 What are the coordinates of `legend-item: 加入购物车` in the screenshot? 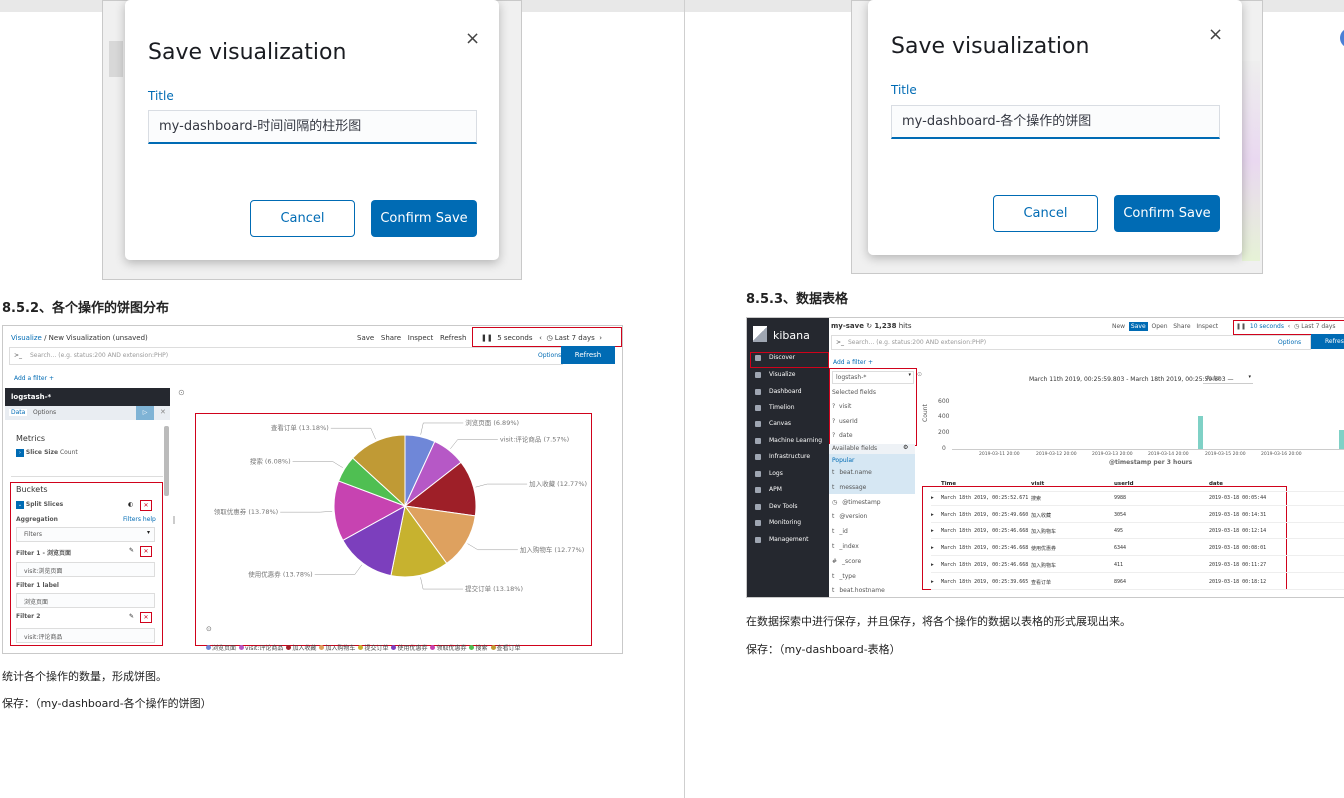 It's located at (337, 648).